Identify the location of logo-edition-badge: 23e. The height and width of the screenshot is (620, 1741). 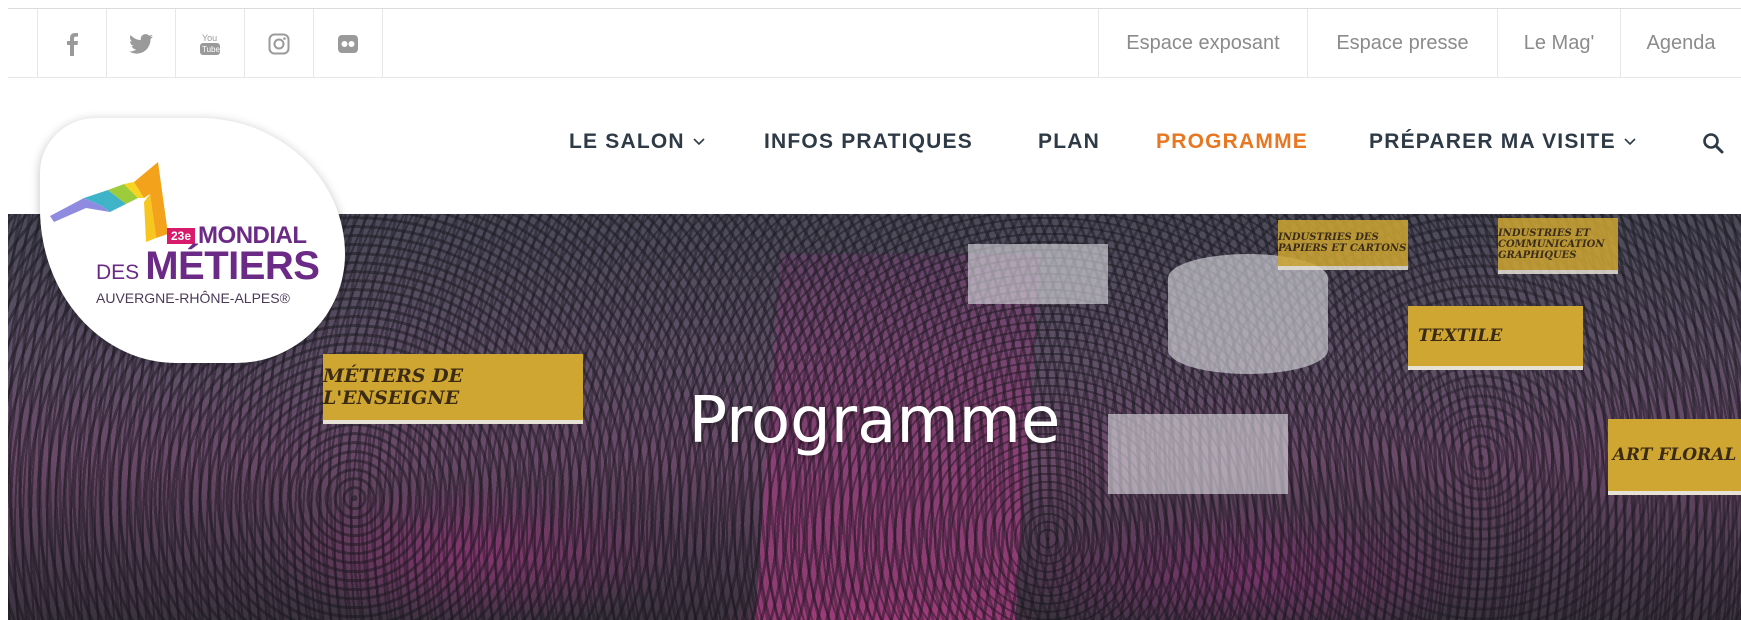
(181, 236).